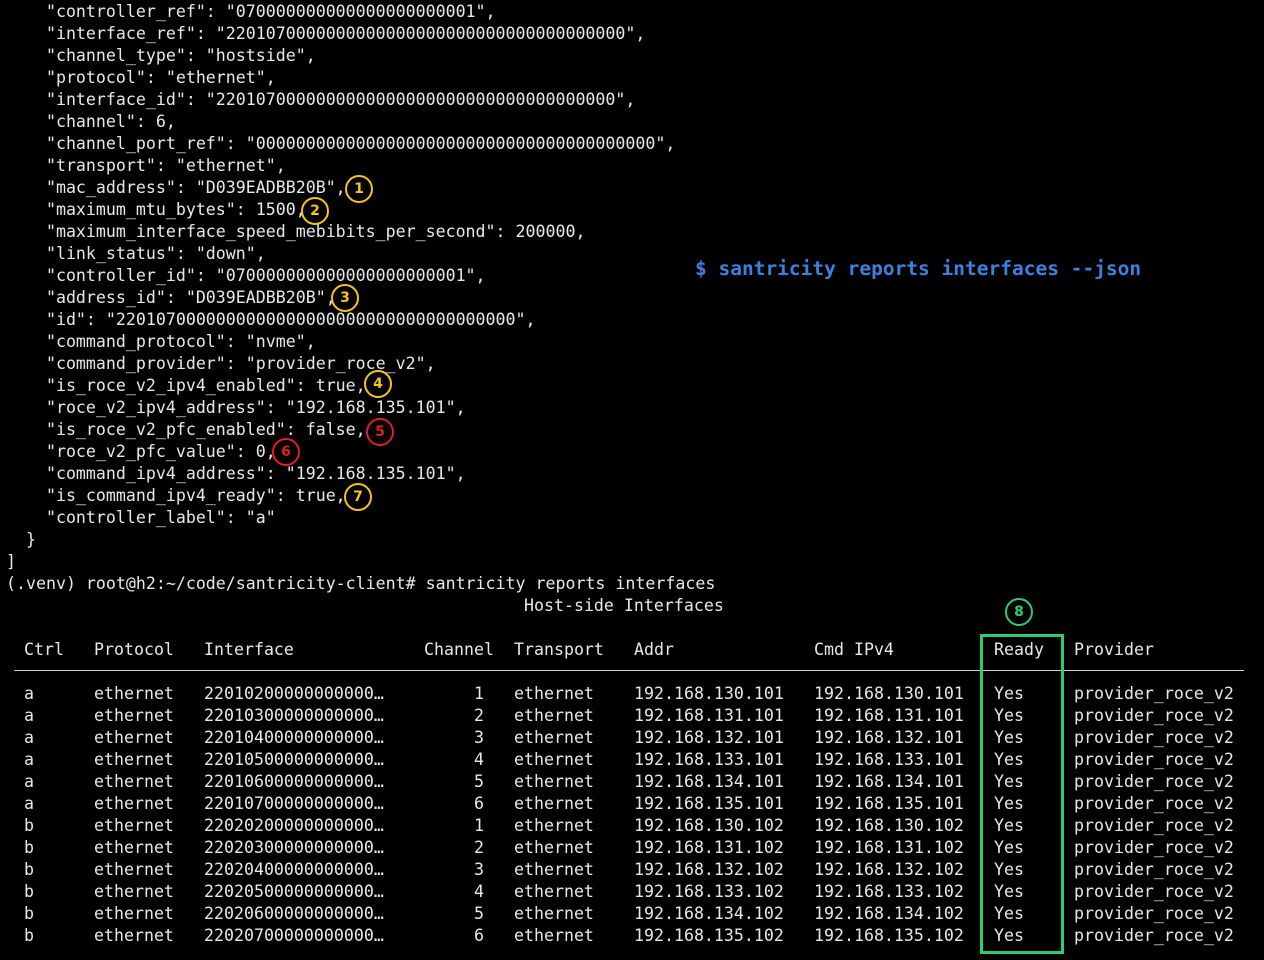 This screenshot has width=1264, height=960. I want to click on column-header-addr: Addr, so click(654, 649).